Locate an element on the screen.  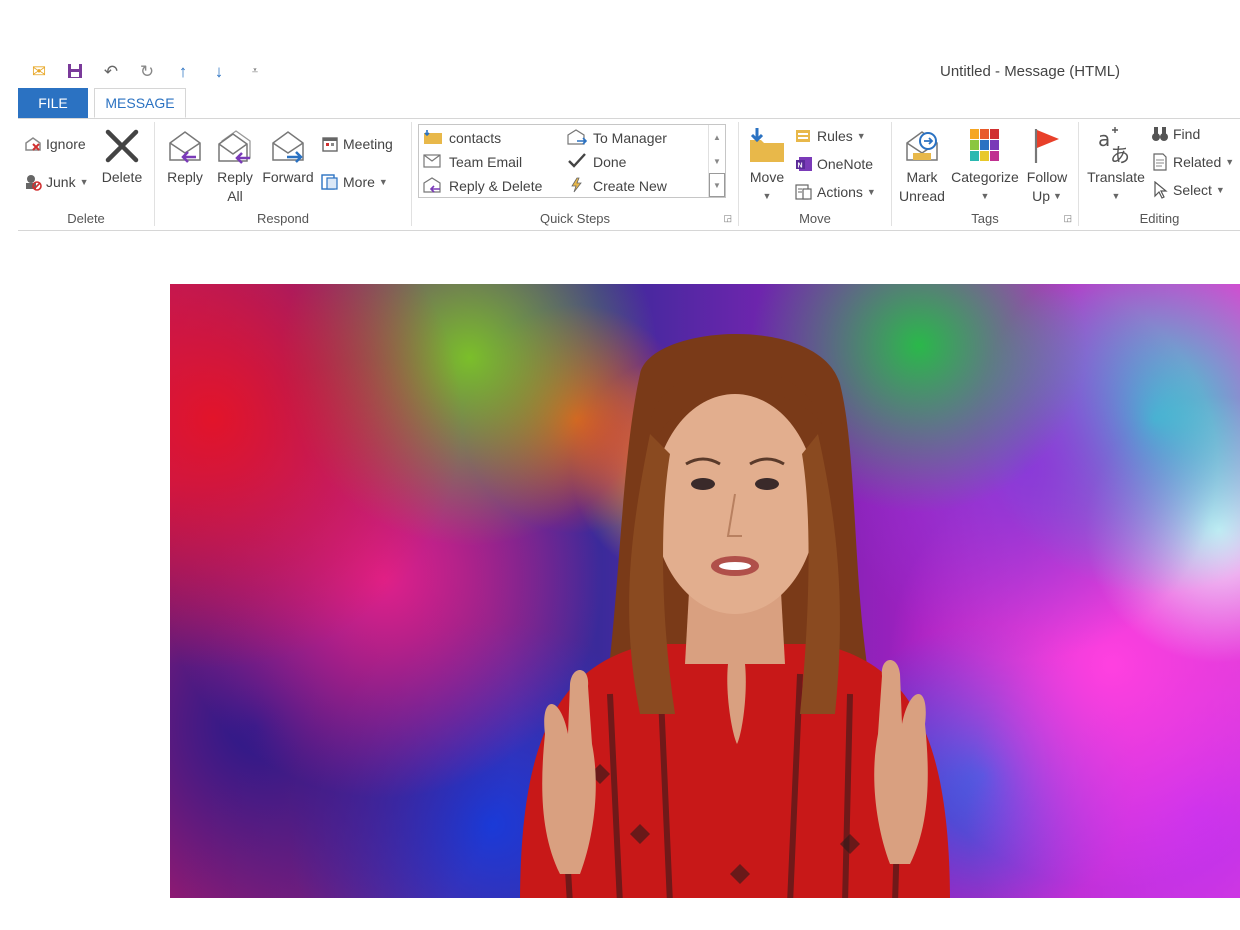
quick-step-team-email: Team Email is located at coordinates (472, 162).